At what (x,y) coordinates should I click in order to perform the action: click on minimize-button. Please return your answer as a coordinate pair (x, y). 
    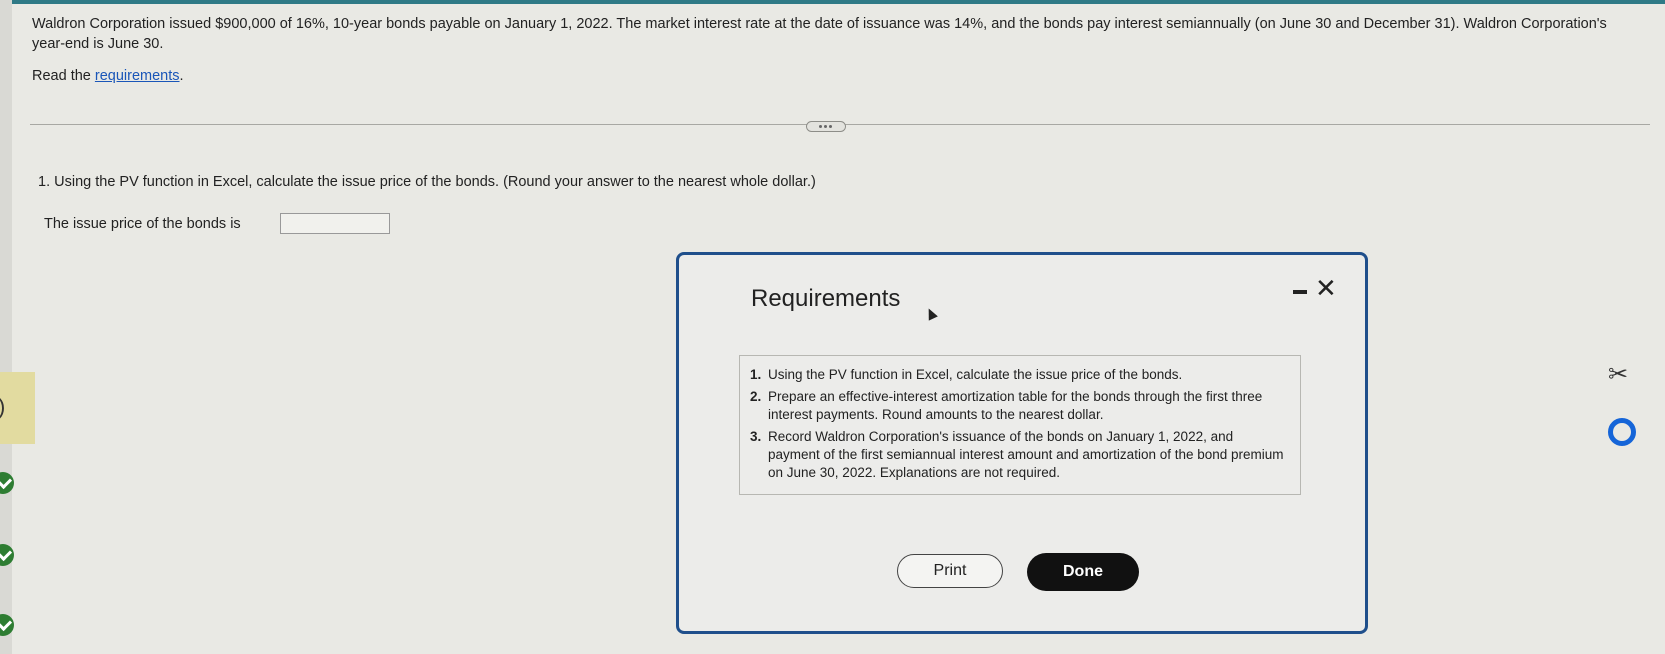
    Looking at the image, I should click on (1300, 292).